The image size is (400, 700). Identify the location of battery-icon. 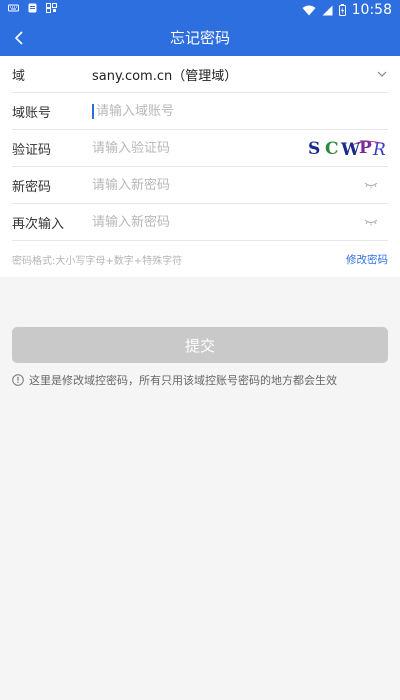
(342, 10).